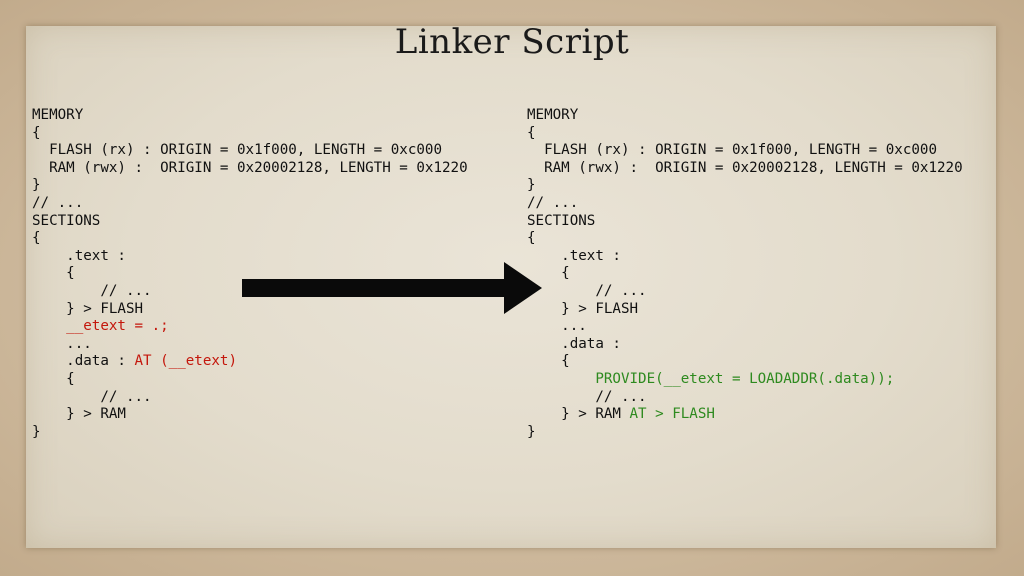 This screenshot has width=1024, height=576. Describe the element at coordinates (250, 327) in the screenshot. I see `code-line: __etext = .;` at that location.